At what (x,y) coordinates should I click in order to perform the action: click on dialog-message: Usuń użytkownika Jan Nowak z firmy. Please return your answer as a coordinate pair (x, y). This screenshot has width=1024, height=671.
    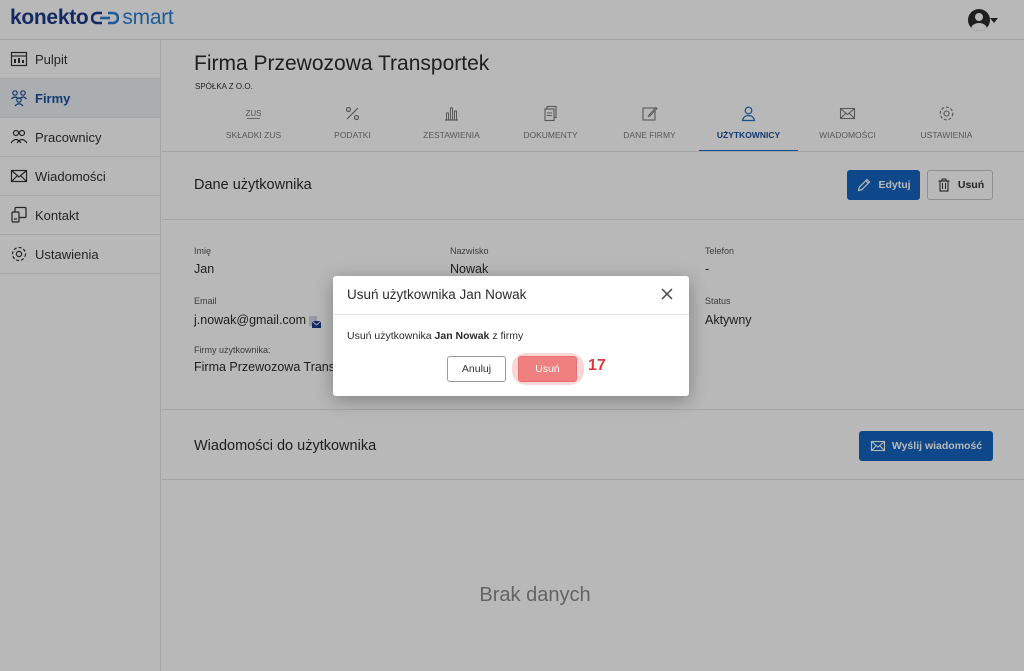
    Looking at the image, I should click on (435, 336).